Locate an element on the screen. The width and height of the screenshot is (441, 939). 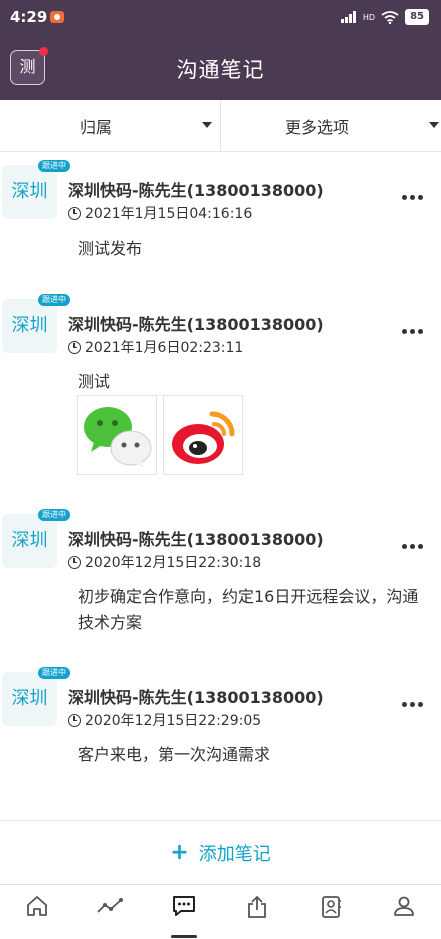
wechat-logo-icon is located at coordinates (118, 437).